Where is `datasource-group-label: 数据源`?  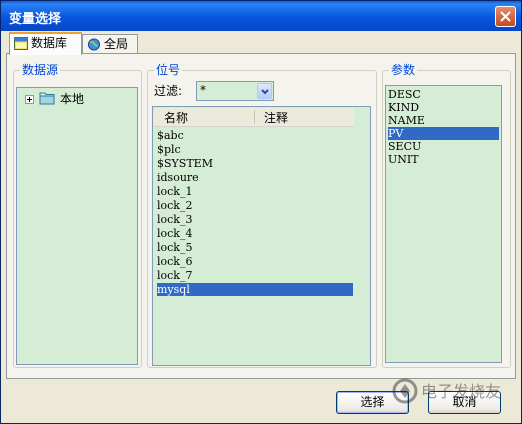 datasource-group-label: 数据源 is located at coordinates (40, 70).